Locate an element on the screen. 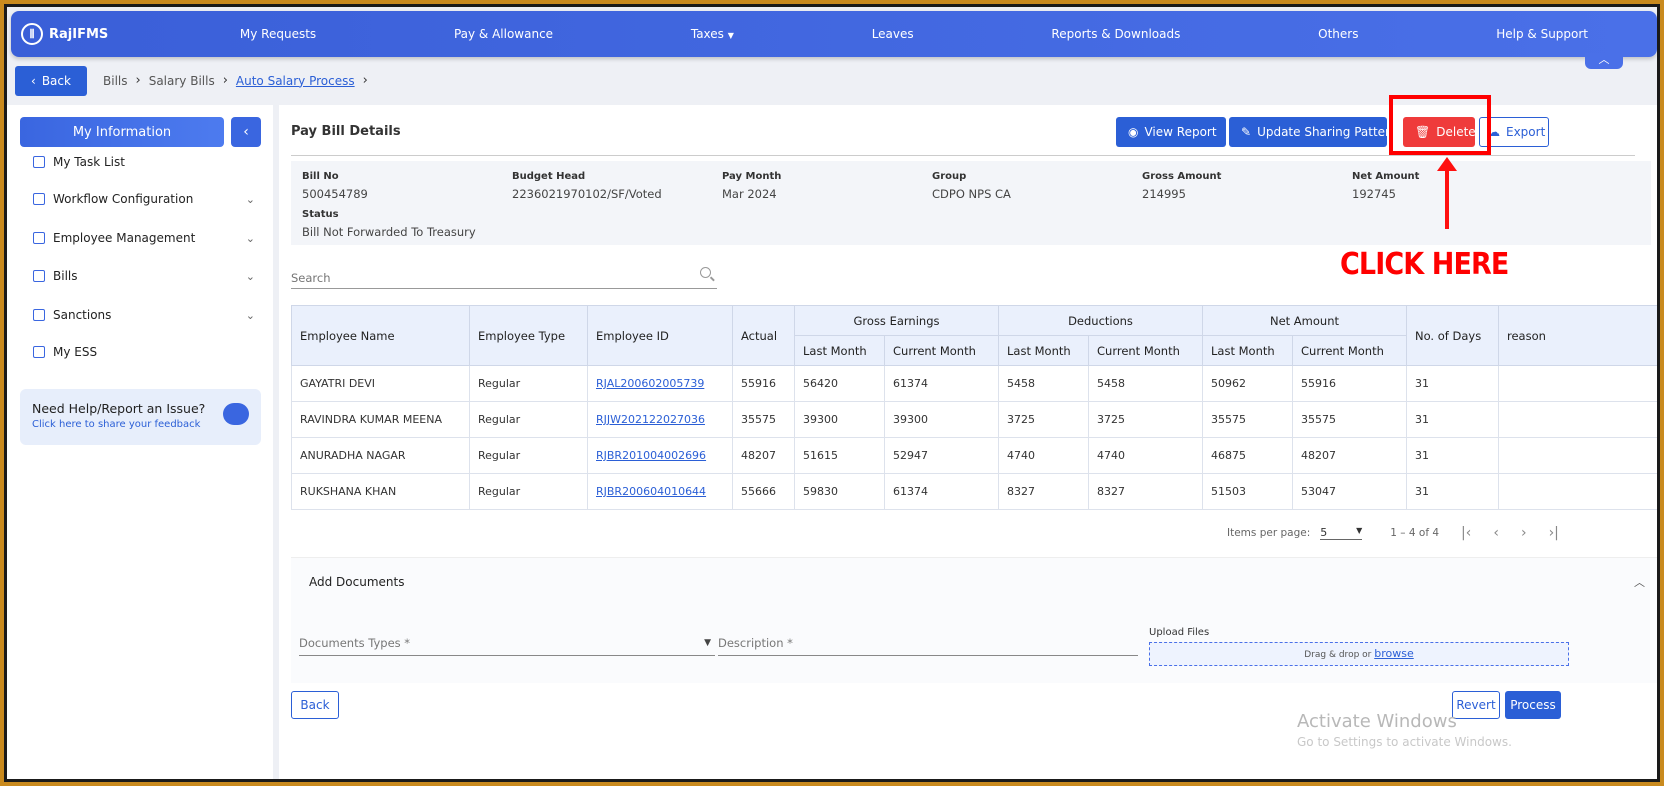  browse-link: browse is located at coordinates (1394, 653).